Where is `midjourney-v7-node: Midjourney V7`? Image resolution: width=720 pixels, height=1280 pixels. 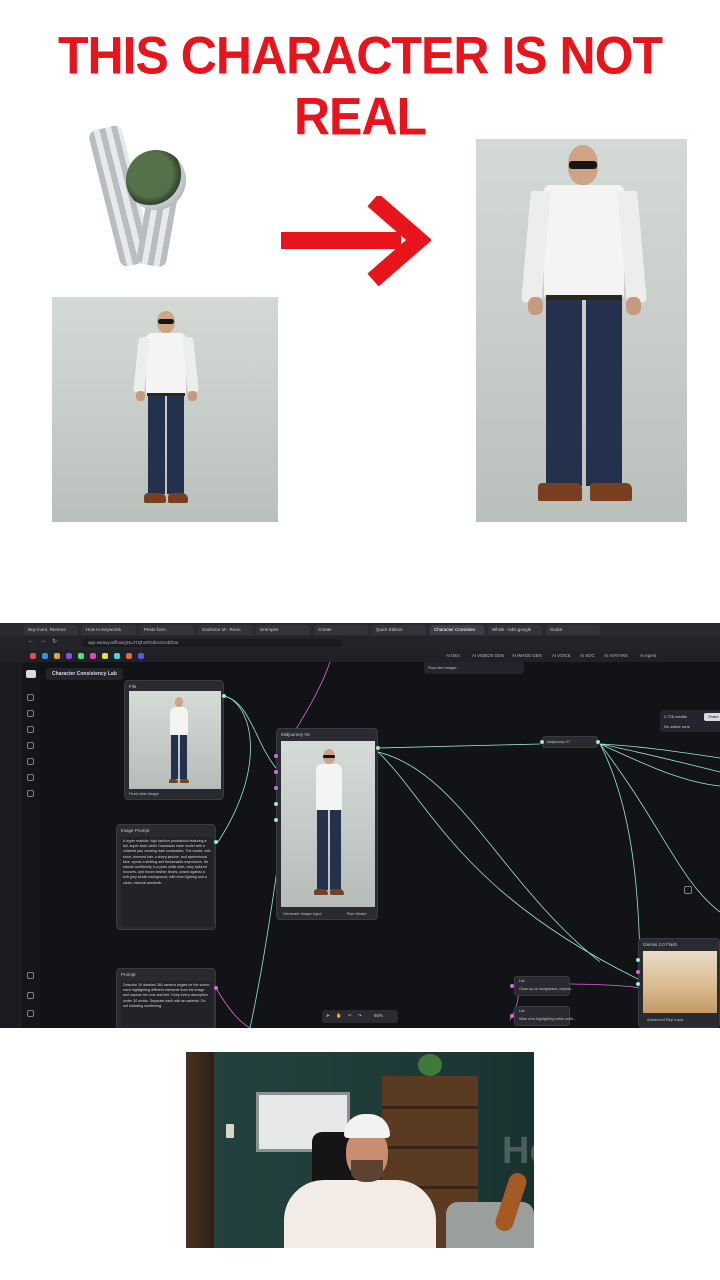
midjourney-v7-node: Midjourney V7 is located at coordinates (570, 742).